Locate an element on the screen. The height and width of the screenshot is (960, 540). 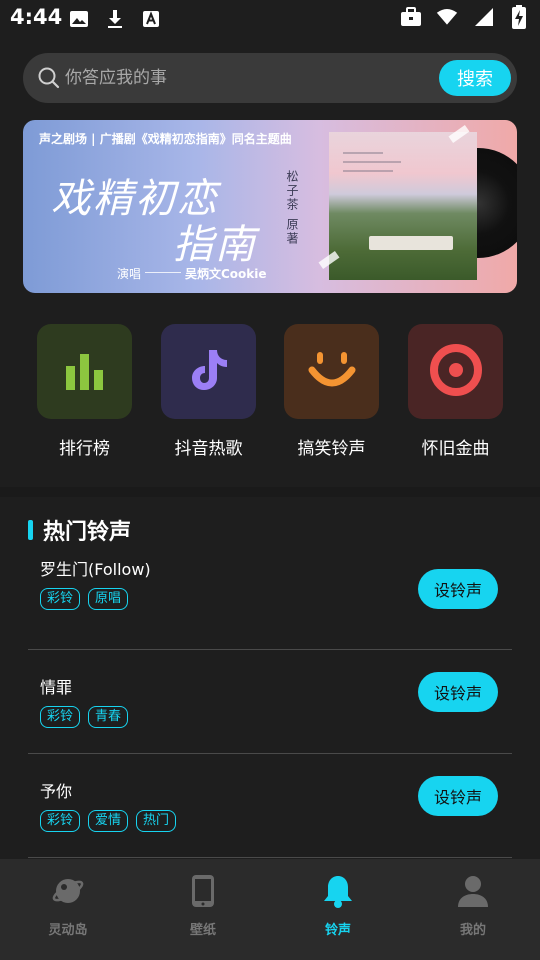
tiktok-icon is located at coordinates (209, 372).